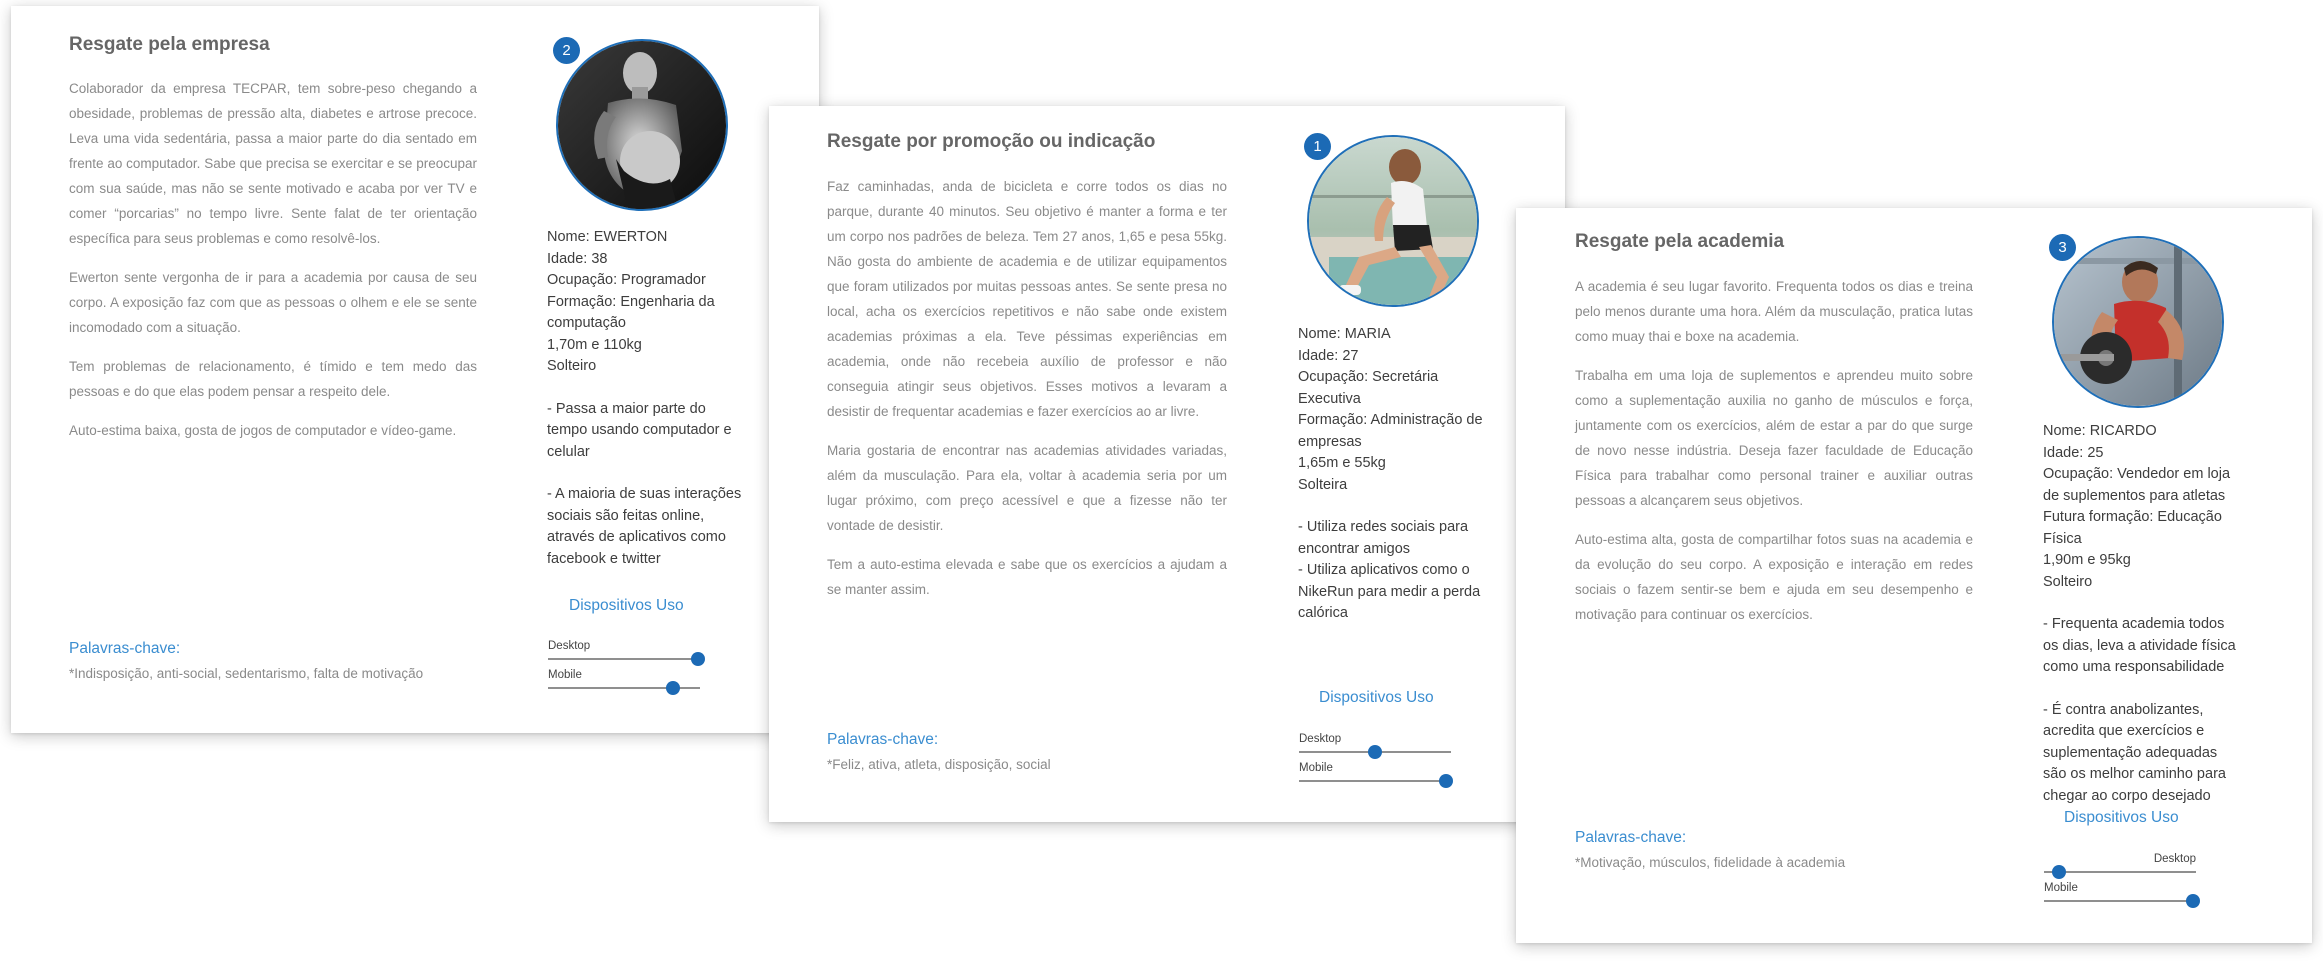  What do you see at coordinates (2087, 560) in the screenshot?
I see `persona-body-measures: 1,90m e 95kg` at bounding box center [2087, 560].